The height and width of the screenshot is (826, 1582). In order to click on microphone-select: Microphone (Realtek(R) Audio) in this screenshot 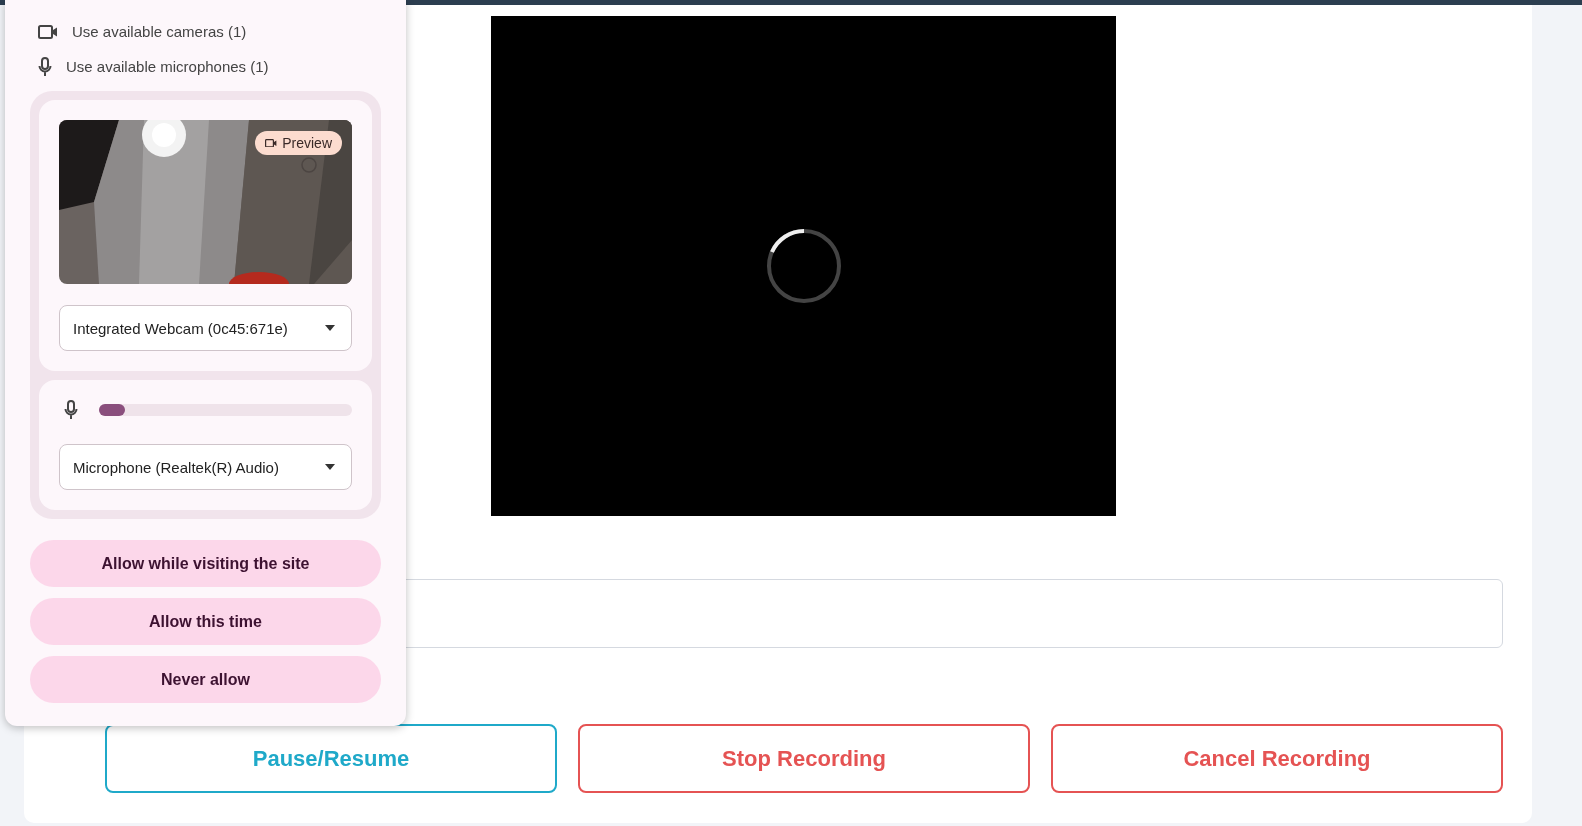, I will do `click(205, 467)`.